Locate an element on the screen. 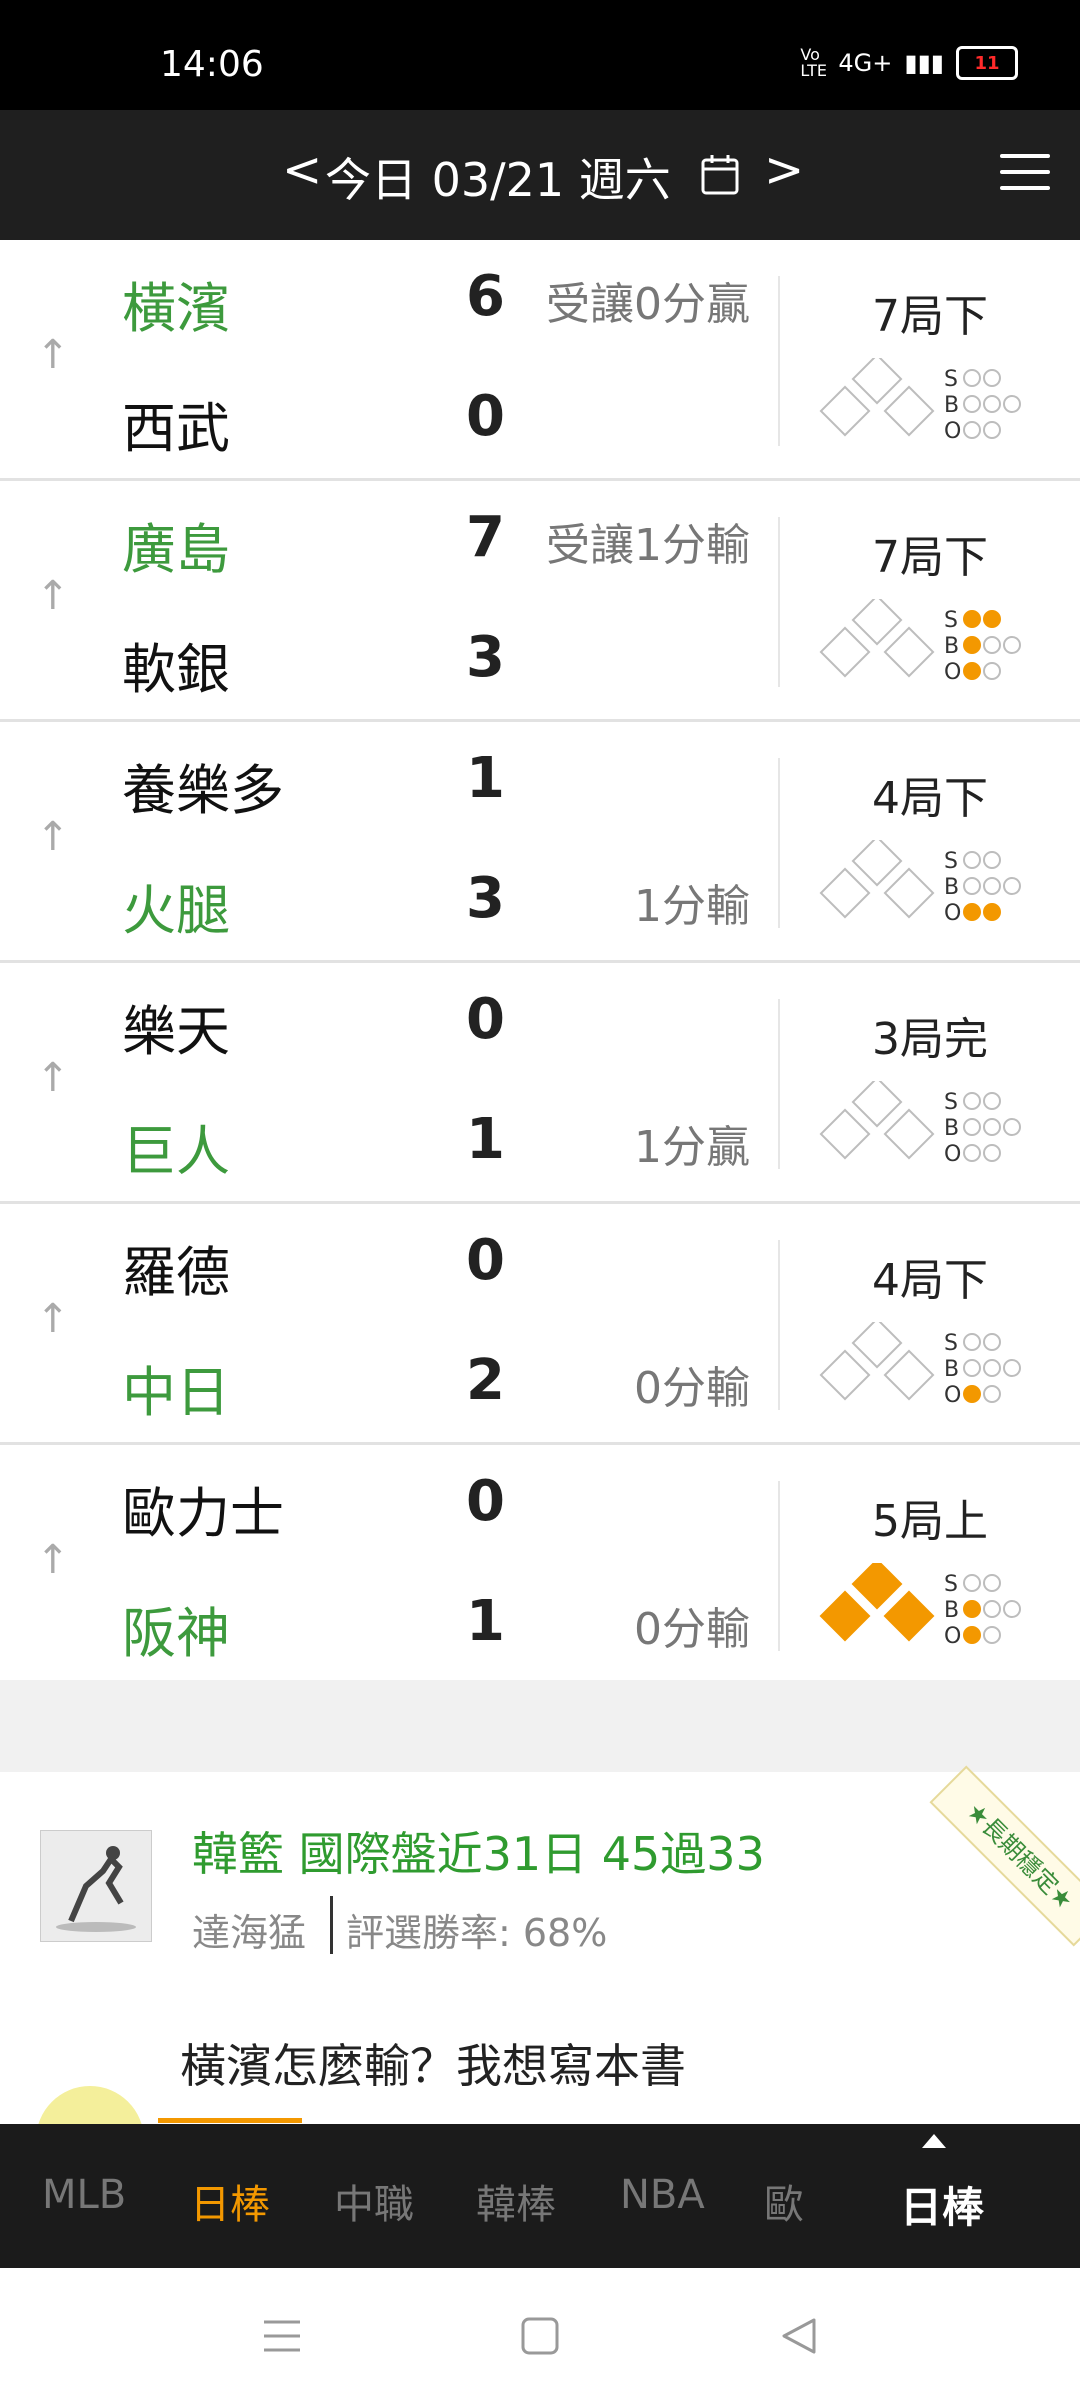  tab-cpbl: 中職 is located at coordinates (374, 2201).